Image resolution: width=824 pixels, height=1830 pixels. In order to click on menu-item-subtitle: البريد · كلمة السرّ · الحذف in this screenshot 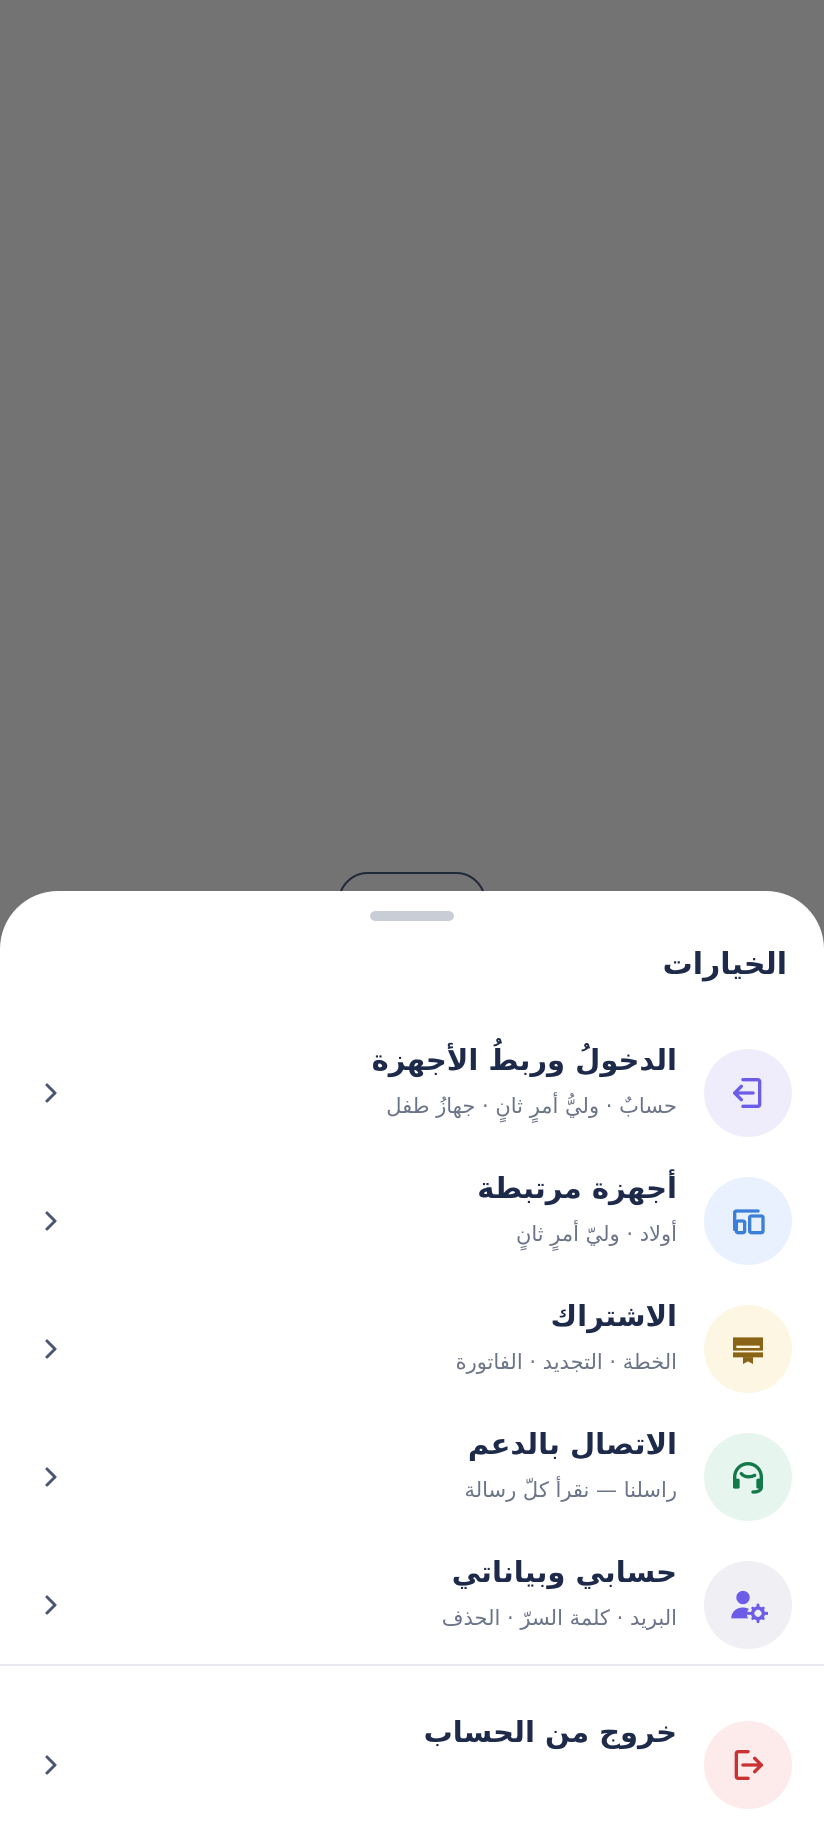, I will do `click(559, 1618)`.